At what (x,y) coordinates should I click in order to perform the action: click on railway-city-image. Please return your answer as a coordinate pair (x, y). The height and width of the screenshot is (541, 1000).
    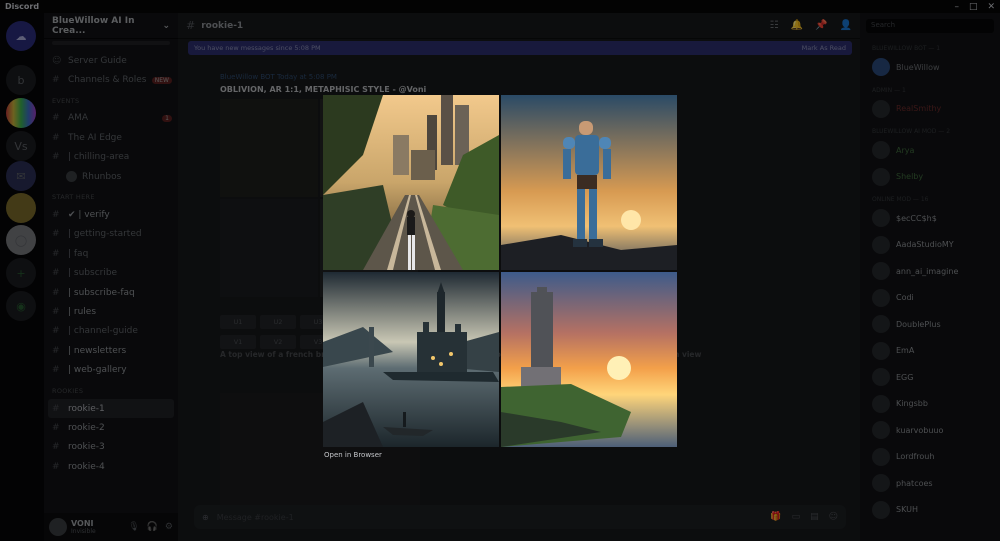
    Looking at the image, I should click on (411, 182).